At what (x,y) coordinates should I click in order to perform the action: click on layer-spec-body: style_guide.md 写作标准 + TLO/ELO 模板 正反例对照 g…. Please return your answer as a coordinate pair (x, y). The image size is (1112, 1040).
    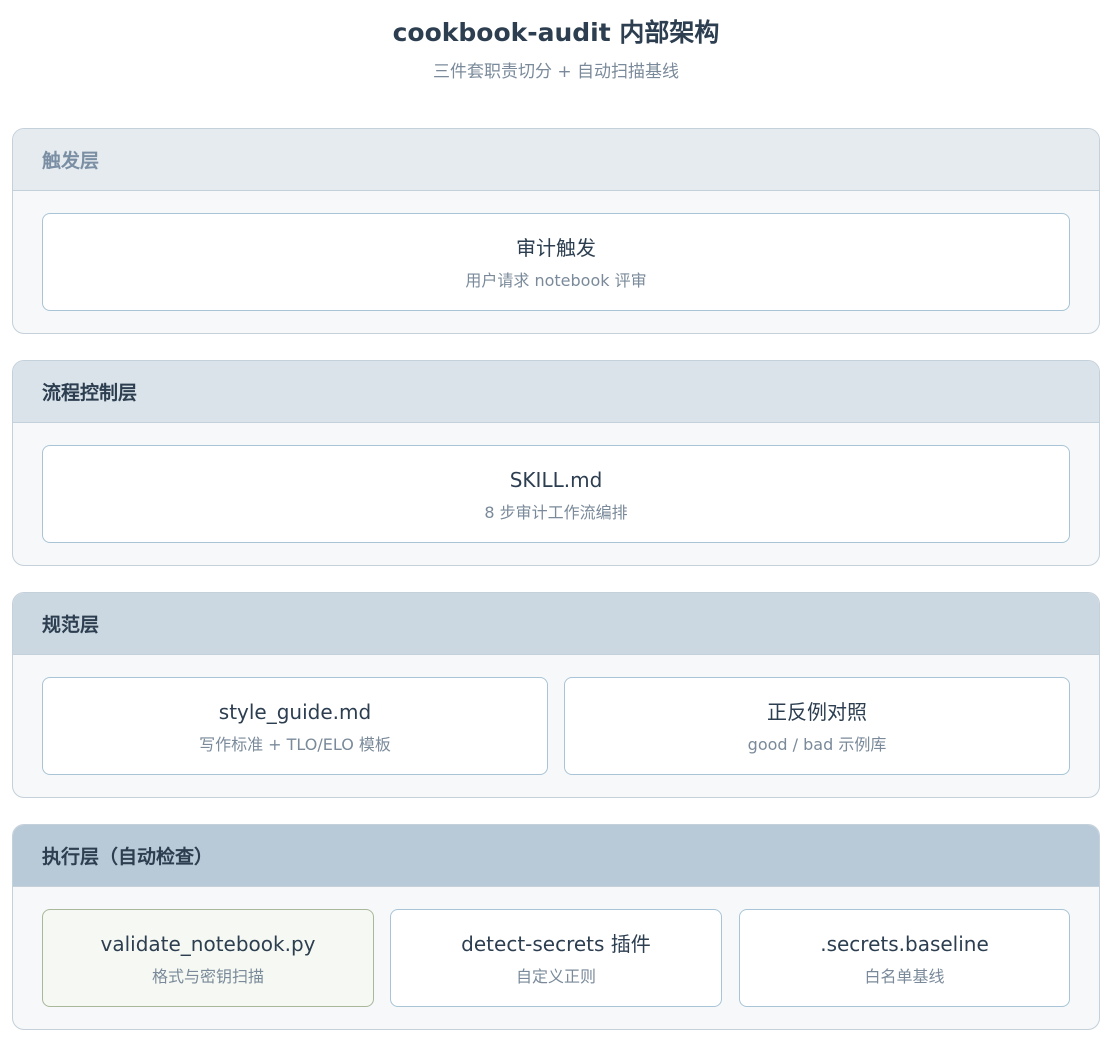
    Looking at the image, I should click on (556, 726).